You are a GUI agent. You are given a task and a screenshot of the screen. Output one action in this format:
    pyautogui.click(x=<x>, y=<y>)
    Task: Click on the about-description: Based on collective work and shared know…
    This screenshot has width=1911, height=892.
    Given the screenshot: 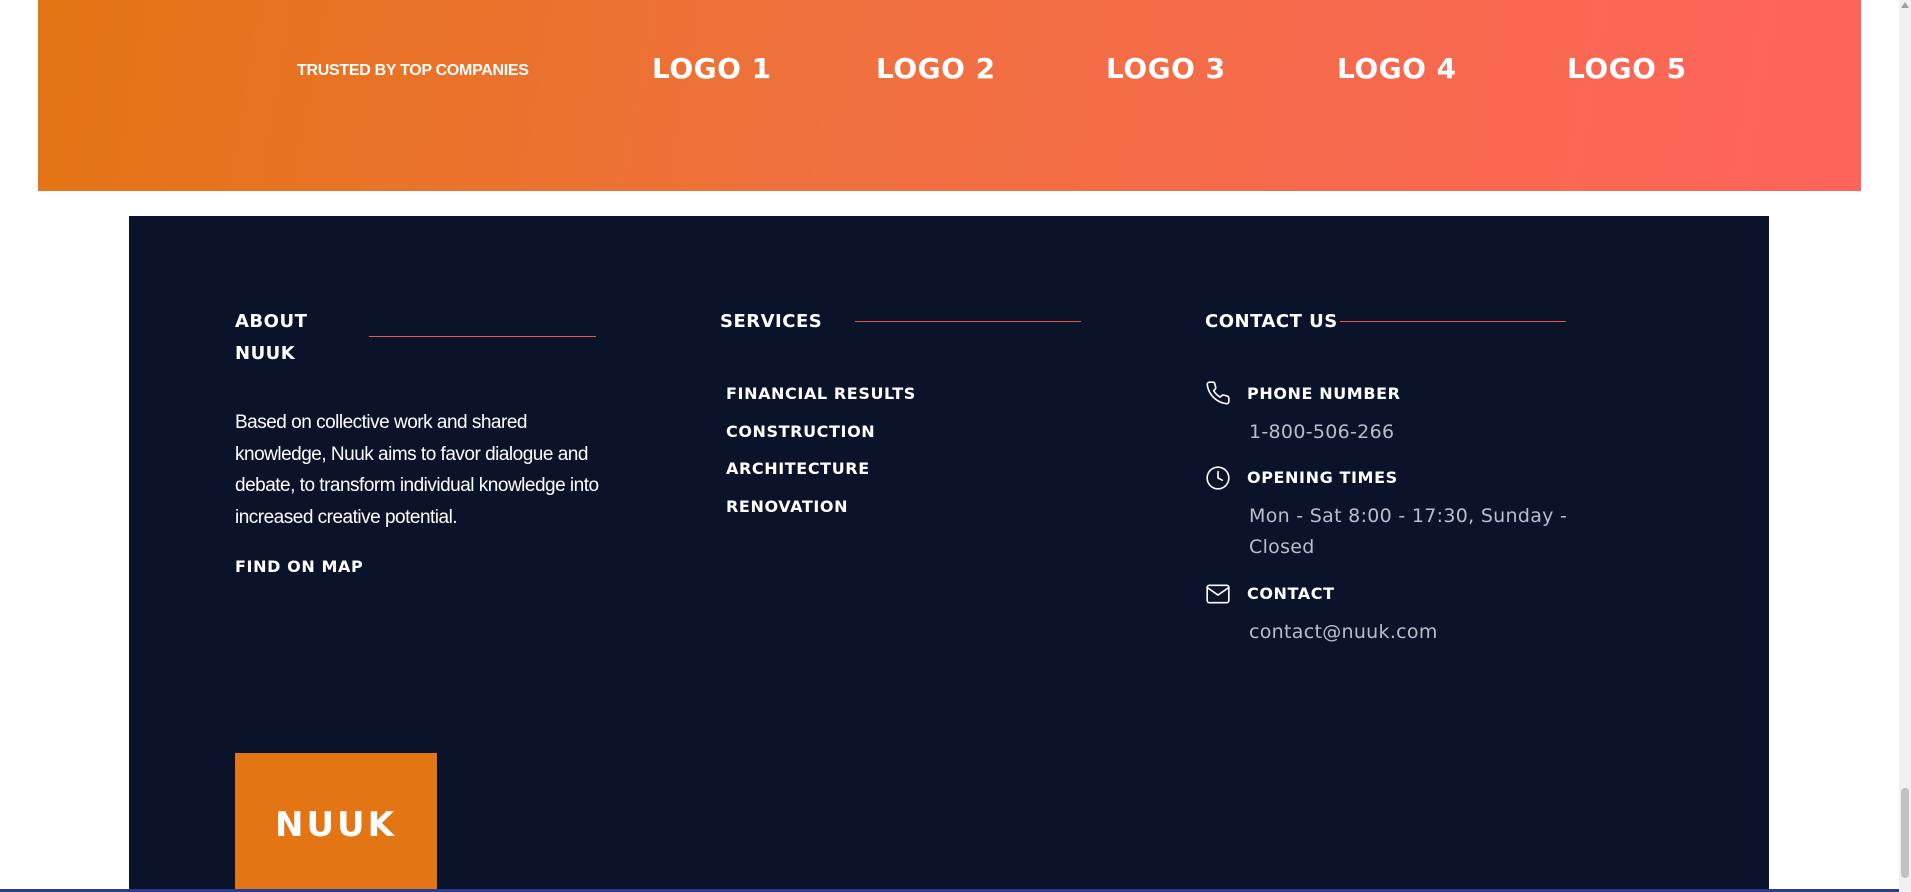 What is the action you would take?
    pyautogui.click(x=417, y=470)
    